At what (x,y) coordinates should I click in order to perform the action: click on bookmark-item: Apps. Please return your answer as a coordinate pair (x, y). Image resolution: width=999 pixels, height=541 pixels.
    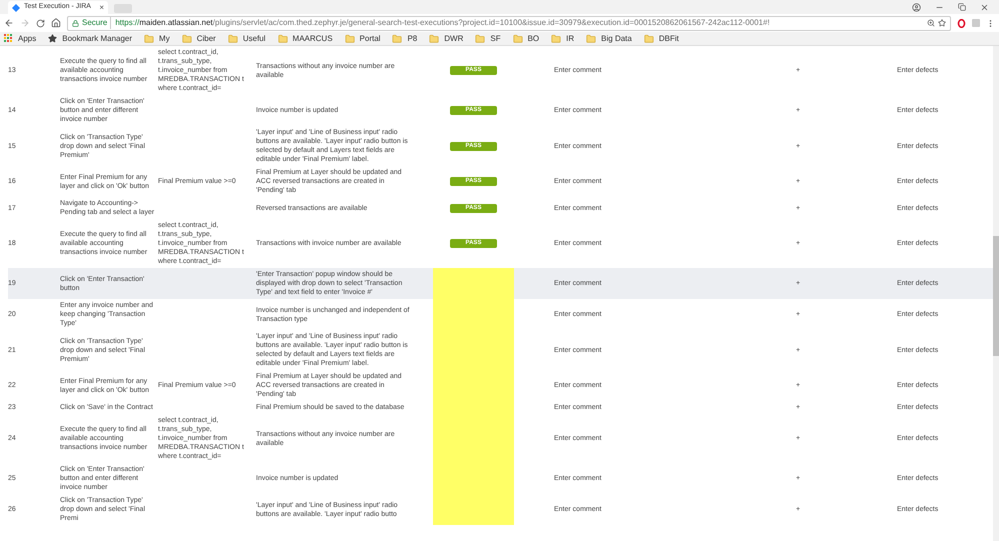
    Looking at the image, I should click on (20, 38).